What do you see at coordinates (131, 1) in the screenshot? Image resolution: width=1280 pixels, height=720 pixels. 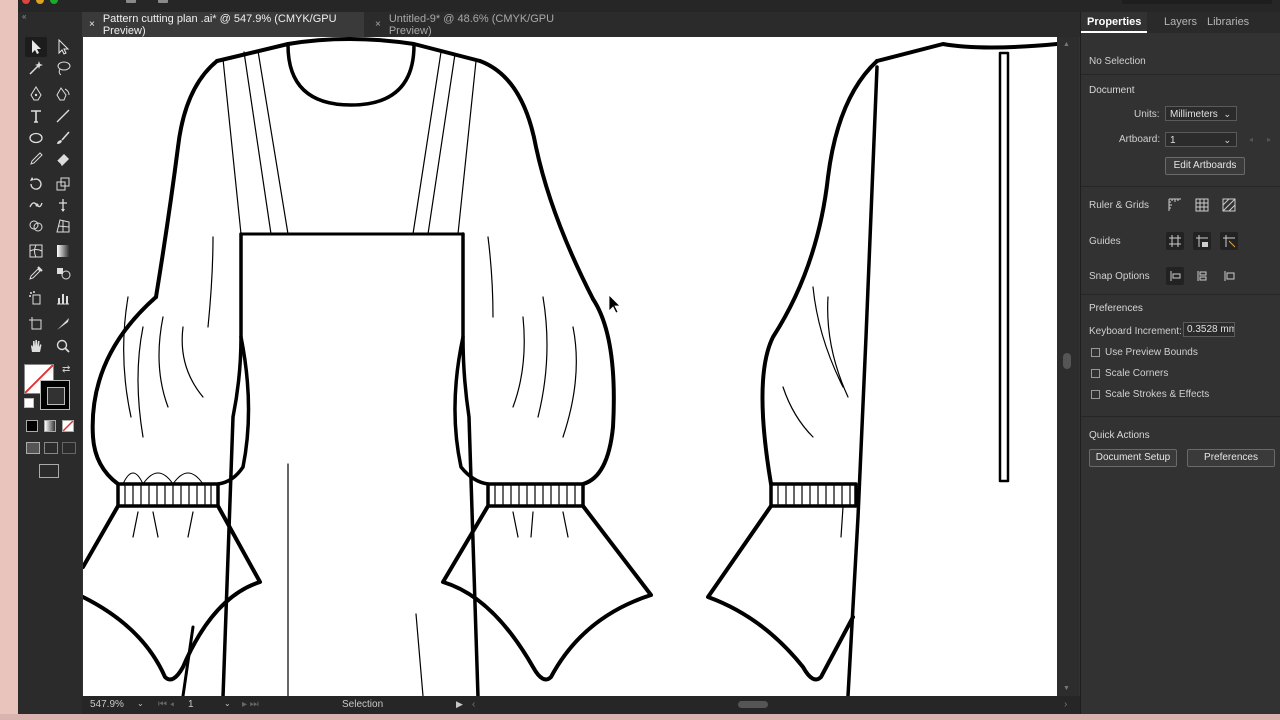 I see `home-icon` at bounding box center [131, 1].